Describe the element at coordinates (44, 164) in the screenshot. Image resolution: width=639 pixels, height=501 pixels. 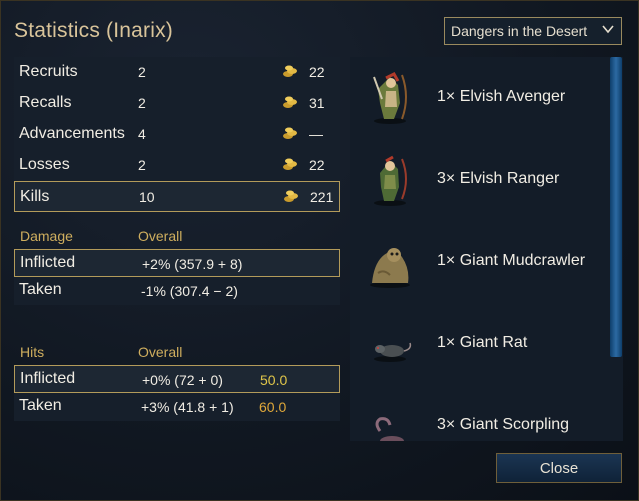
I see `summary-label: Losses` at that location.